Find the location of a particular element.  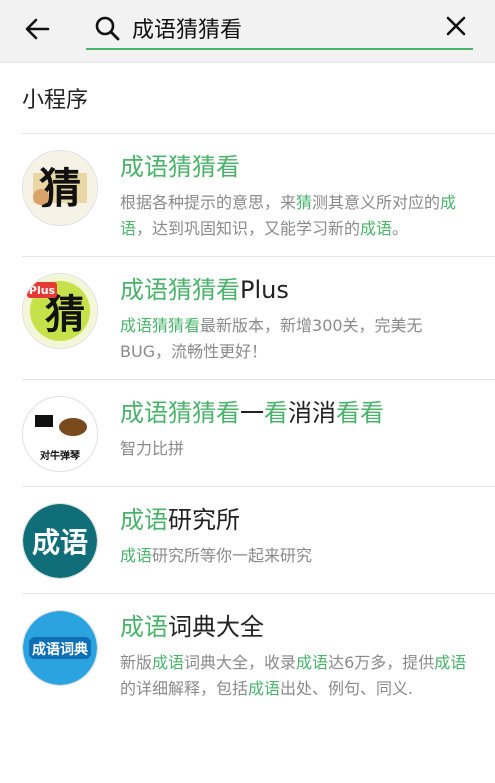

item-description: 根据各种提示的意思，来猜测其意义所对应的成语，达到巩固知识，又能学习新的成语。 is located at coordinates (296, 216).